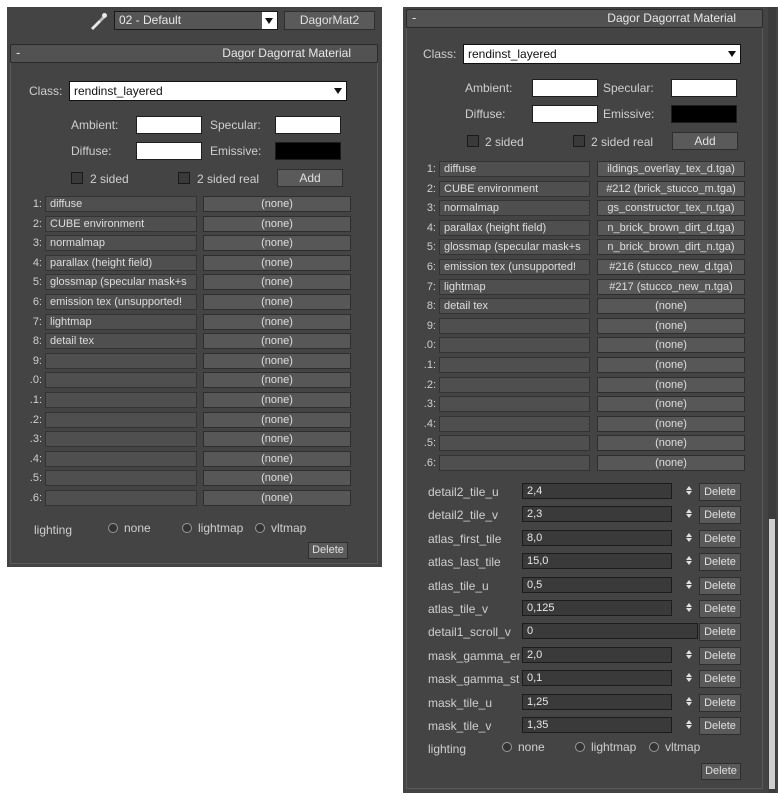 The height and width of the screenshot is (800, 778). I want to click on slot-texture-button: ildings_overlay_tex_d.tga), so click(671, 169).